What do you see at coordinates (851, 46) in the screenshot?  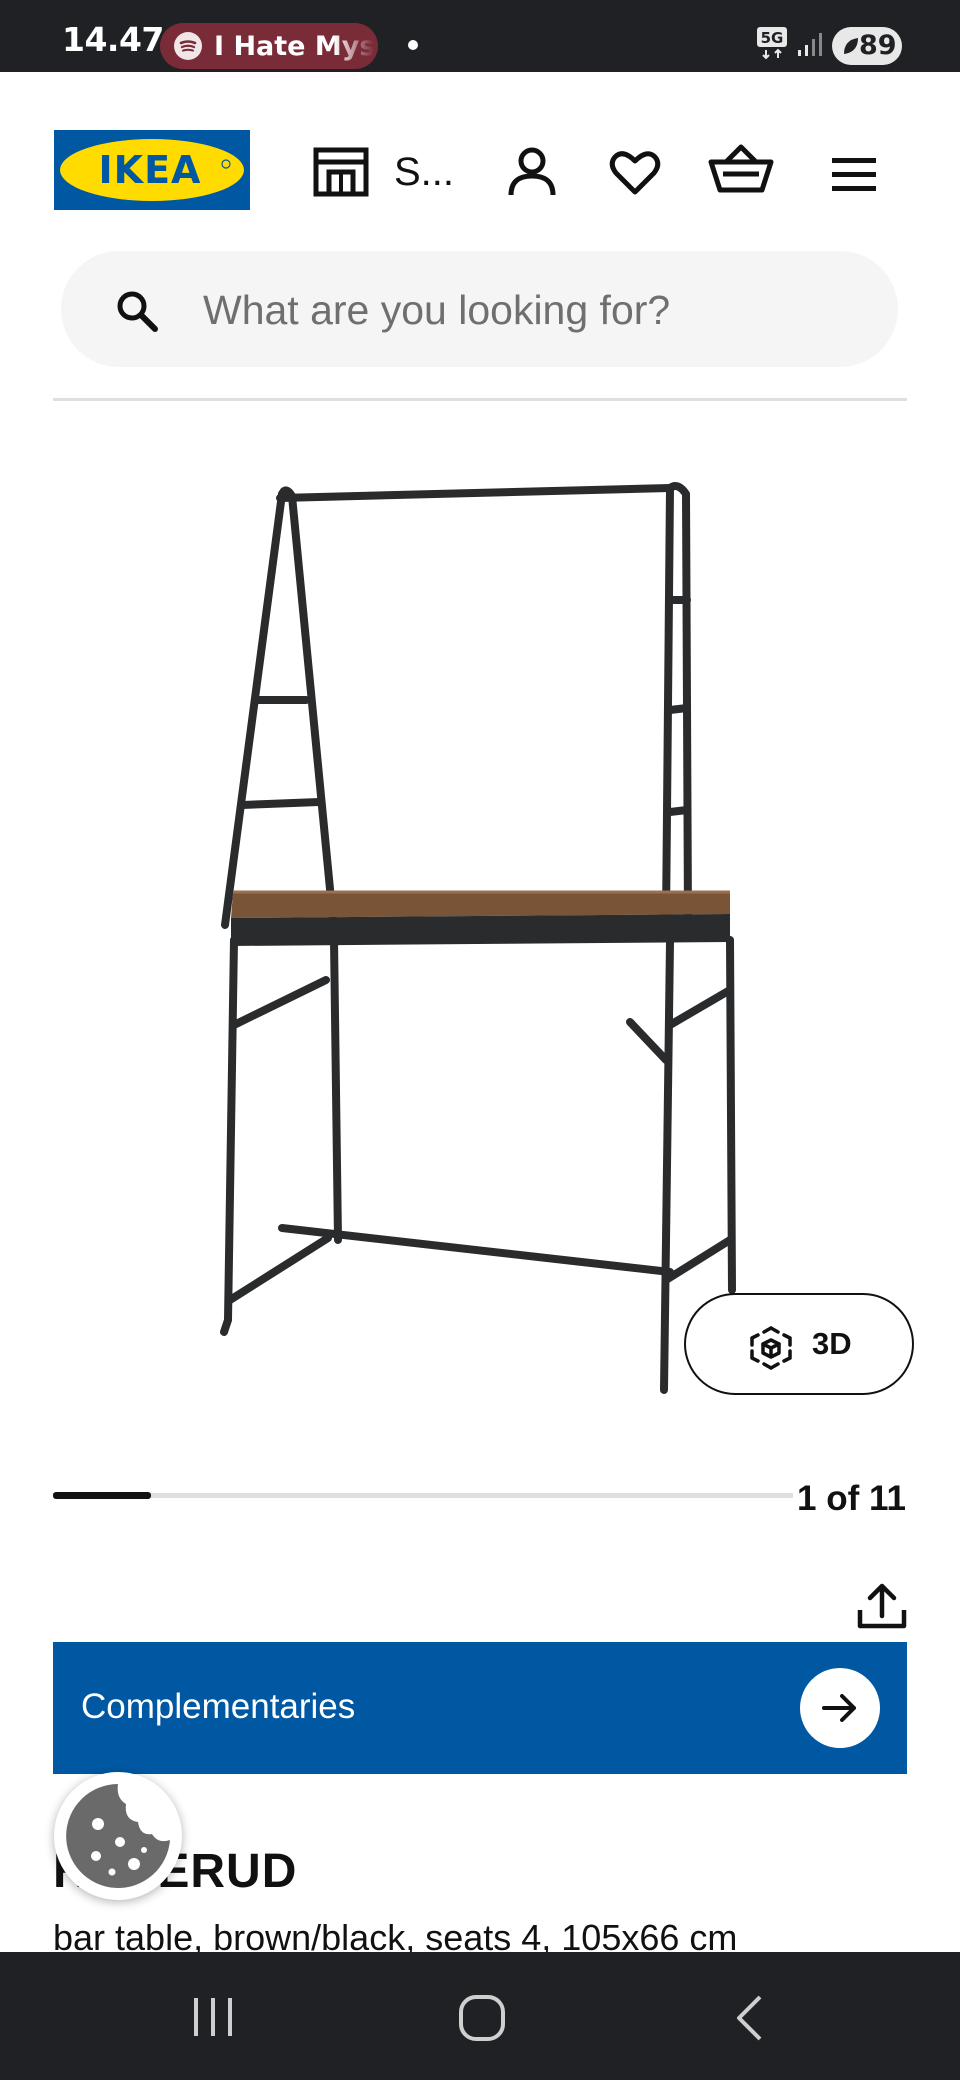 I see `battery-saver-icon` at bounding box center [851, 46].